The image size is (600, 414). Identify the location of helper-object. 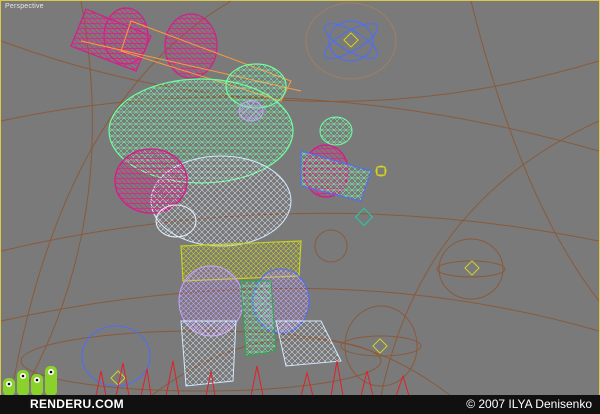
(364, 217).